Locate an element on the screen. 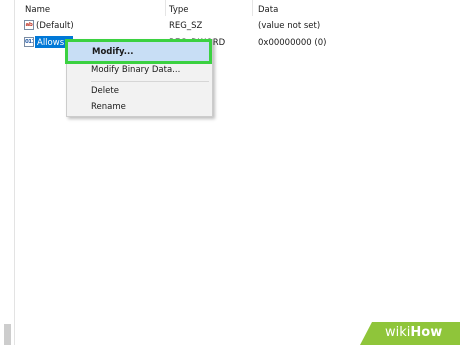  string-value-icon: ab is located at coordinates (29, 25).